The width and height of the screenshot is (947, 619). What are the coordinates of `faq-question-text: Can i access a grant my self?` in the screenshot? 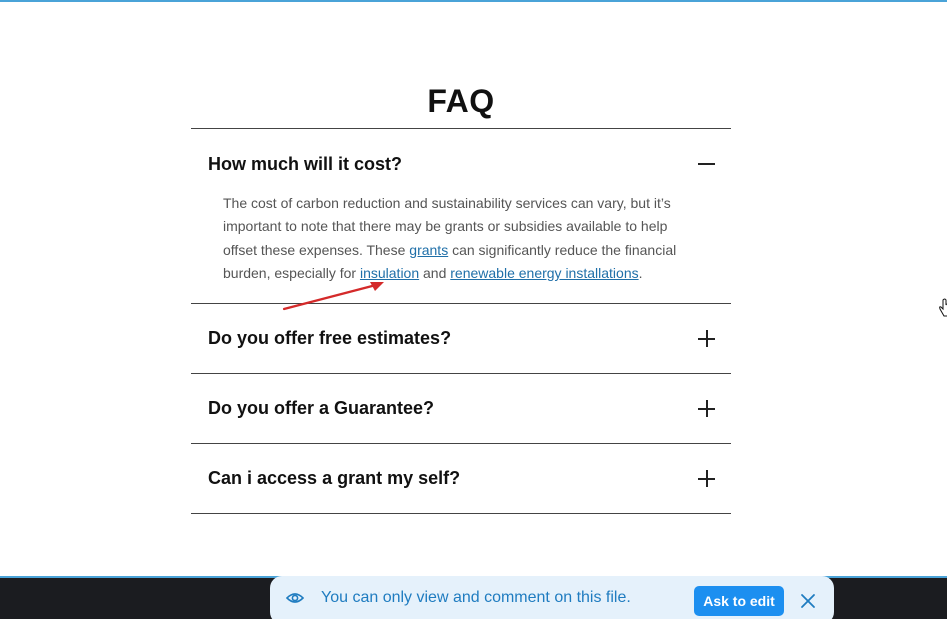 It's located at (334, 478).